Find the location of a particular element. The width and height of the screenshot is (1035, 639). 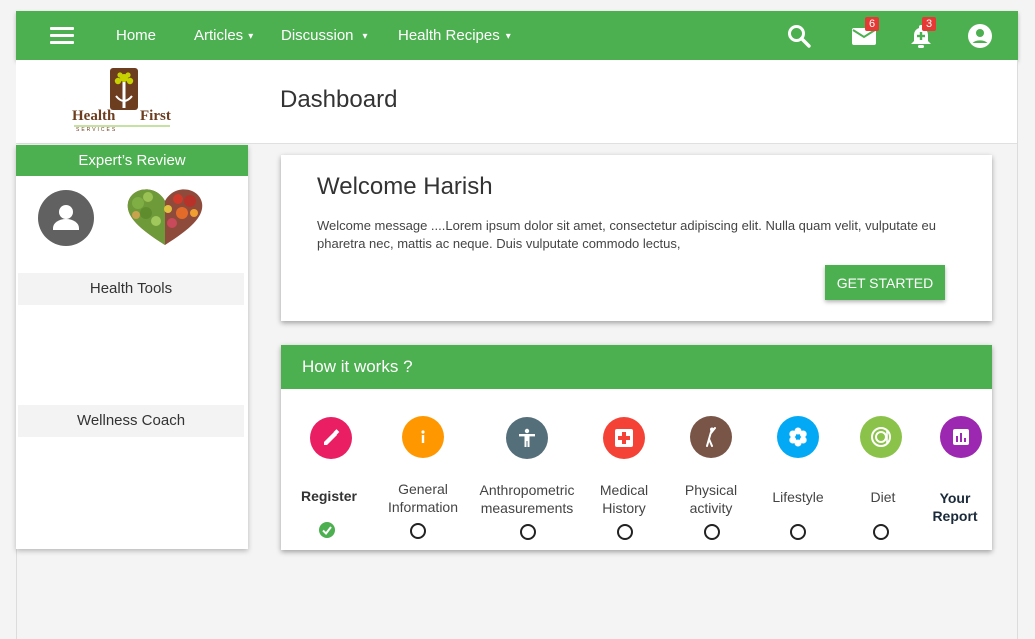

nav-articles: Articles ▾ is located at coordinates (223, 35).